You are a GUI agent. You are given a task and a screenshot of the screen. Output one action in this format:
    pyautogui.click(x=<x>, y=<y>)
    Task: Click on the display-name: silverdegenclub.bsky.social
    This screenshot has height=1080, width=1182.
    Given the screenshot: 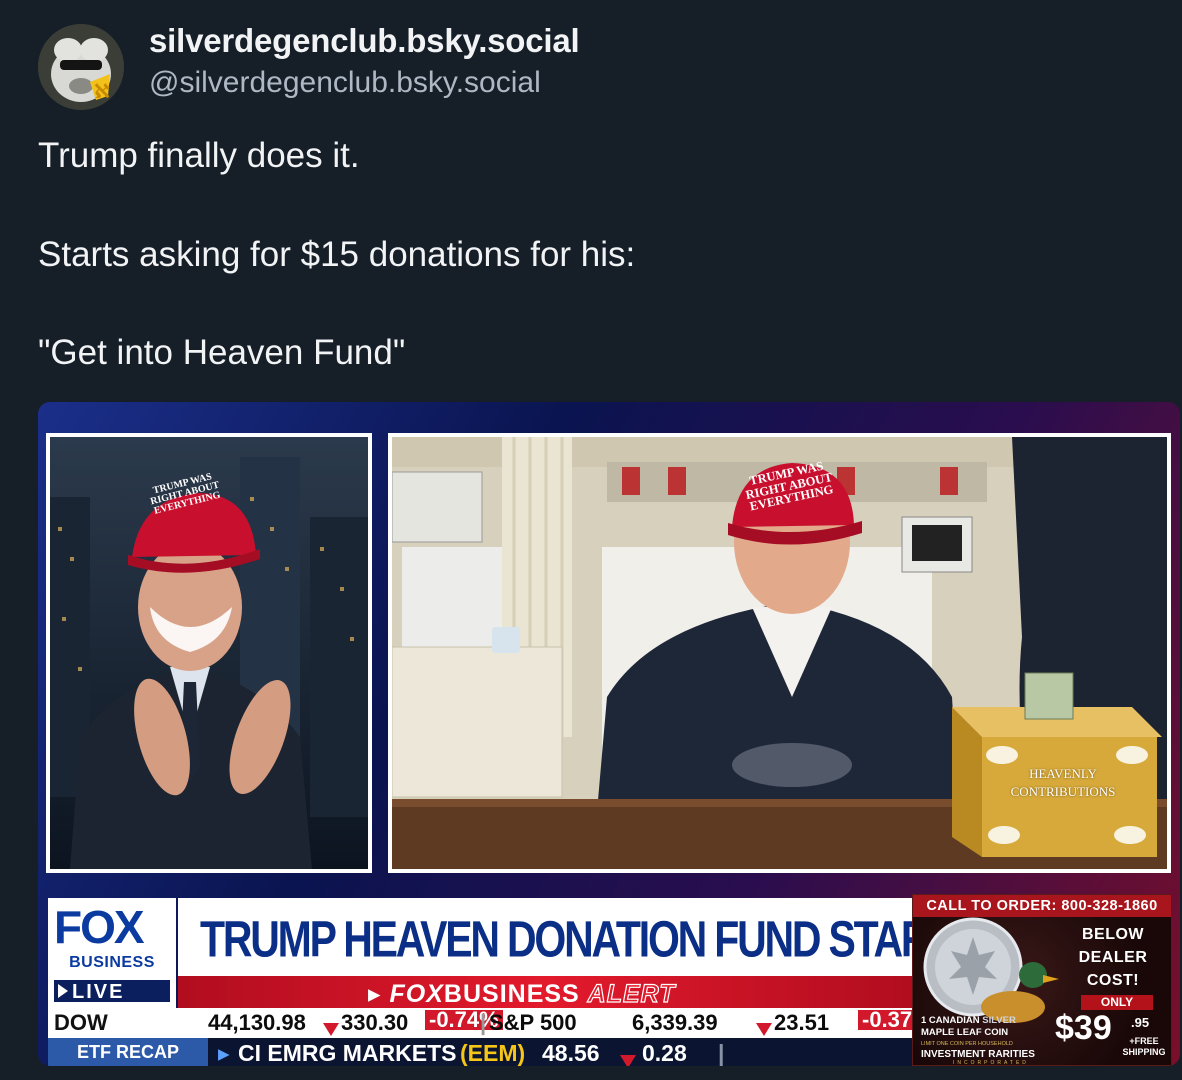 What is the action you would take?
    pyautogui.click(x=364, y=41)
    